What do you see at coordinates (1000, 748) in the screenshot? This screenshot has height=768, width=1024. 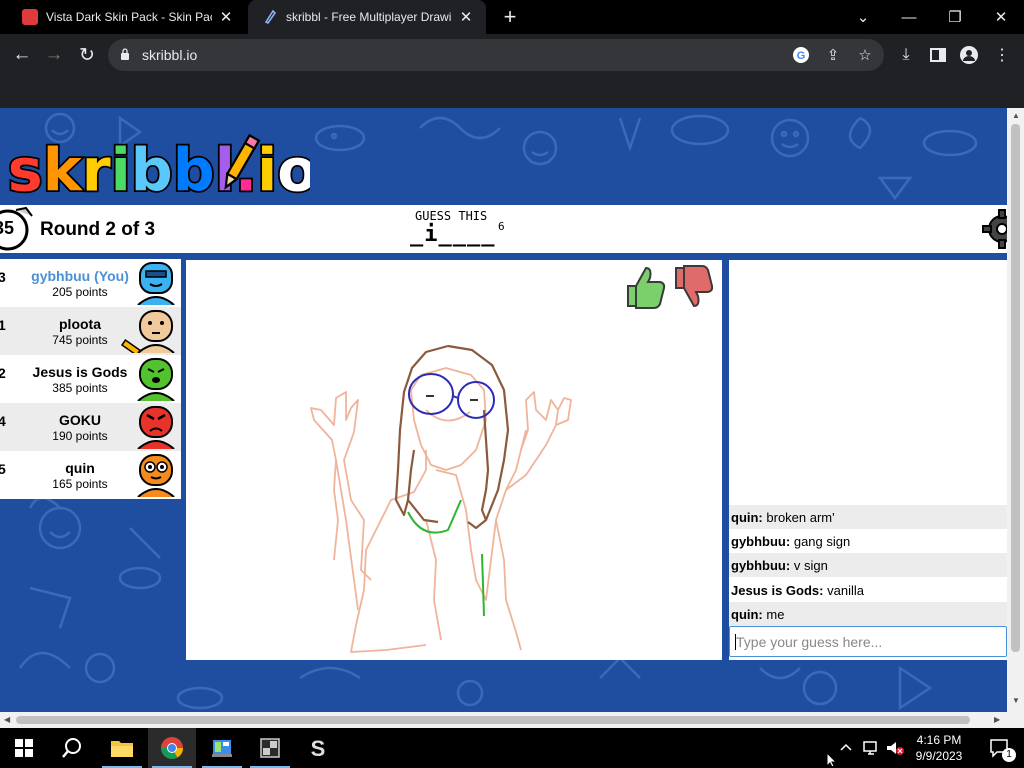 I see `action-center-button: 1` at bounding box center [1000, 748].